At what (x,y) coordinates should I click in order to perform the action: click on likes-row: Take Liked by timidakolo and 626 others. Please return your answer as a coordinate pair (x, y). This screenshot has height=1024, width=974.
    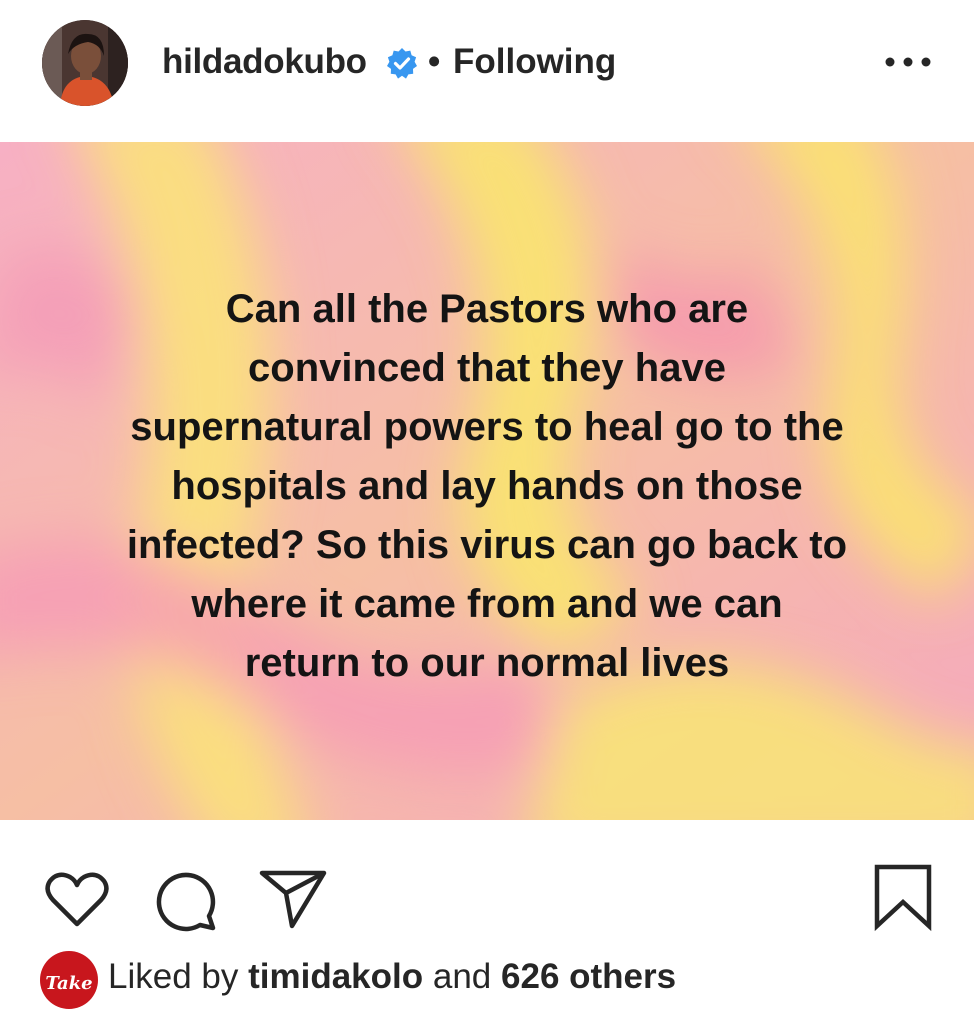
    Looking at the image, I should click on (490, 977).